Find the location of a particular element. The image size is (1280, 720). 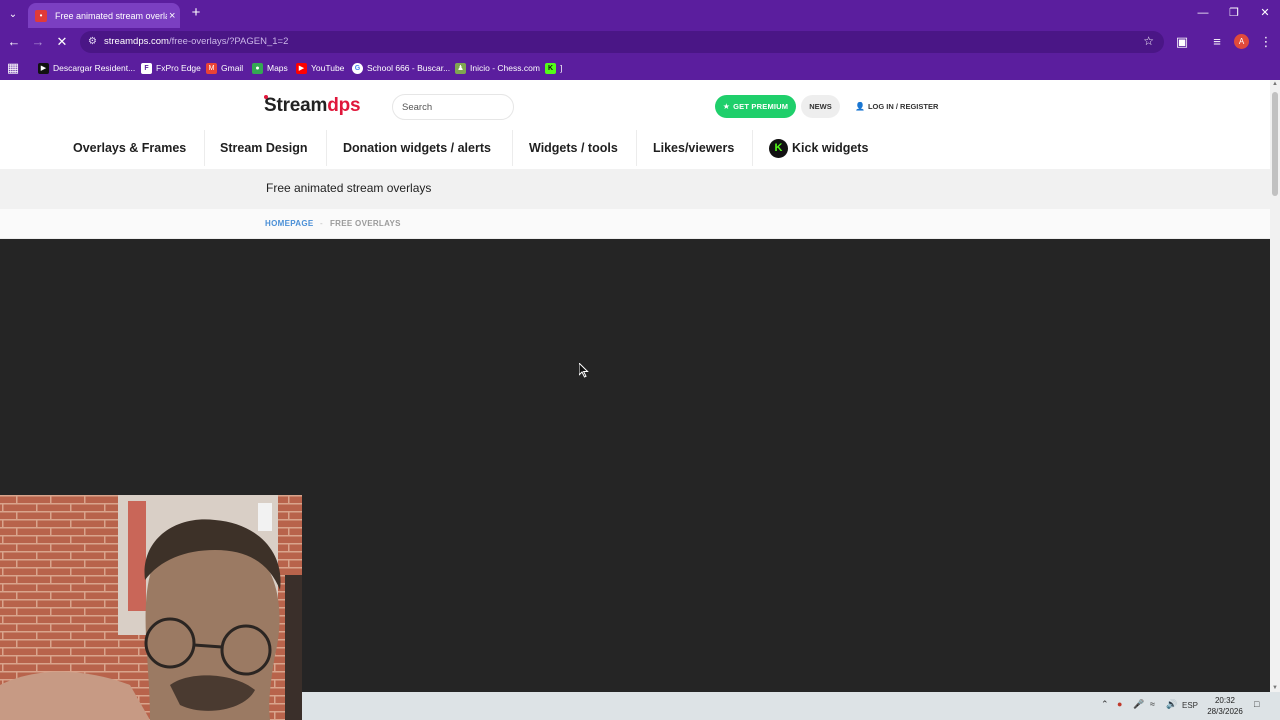

bookmark-item: K] is located at coordinates (553, 68).